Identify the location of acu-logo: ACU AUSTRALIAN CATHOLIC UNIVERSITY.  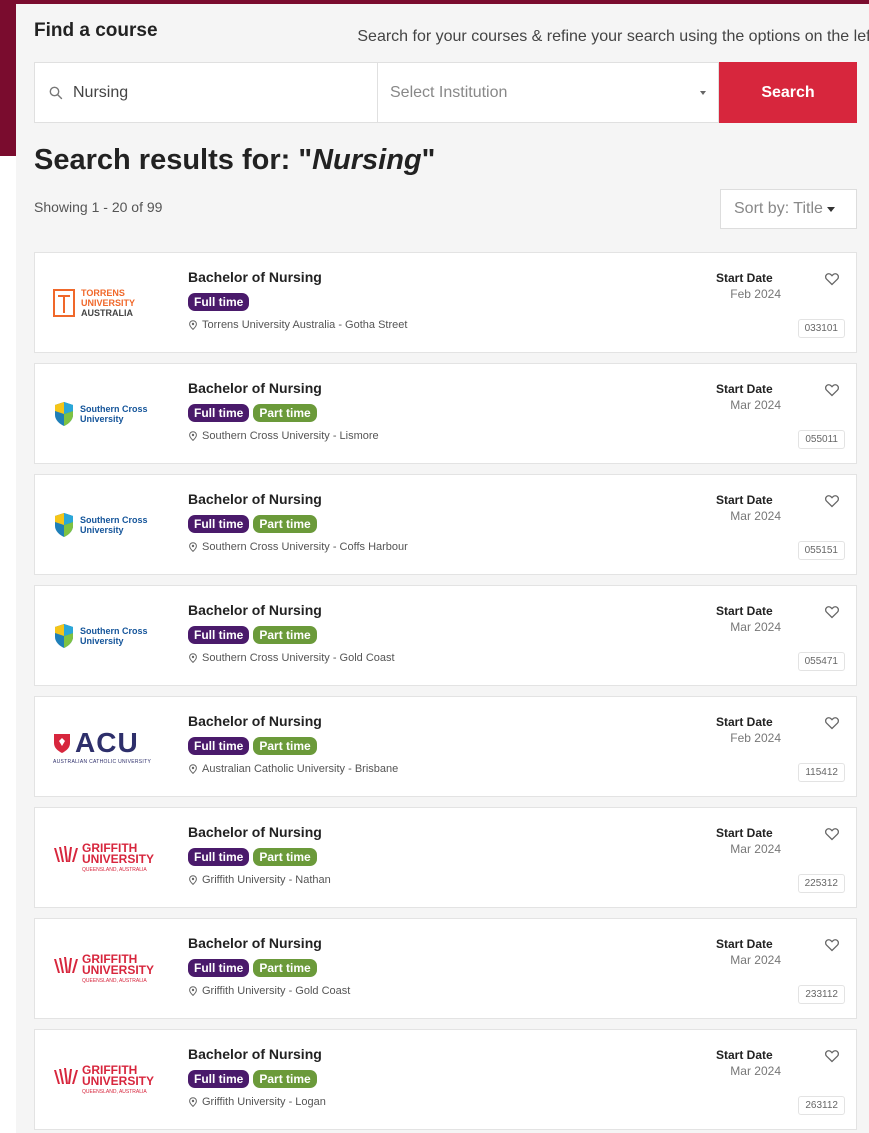
(102, 747).